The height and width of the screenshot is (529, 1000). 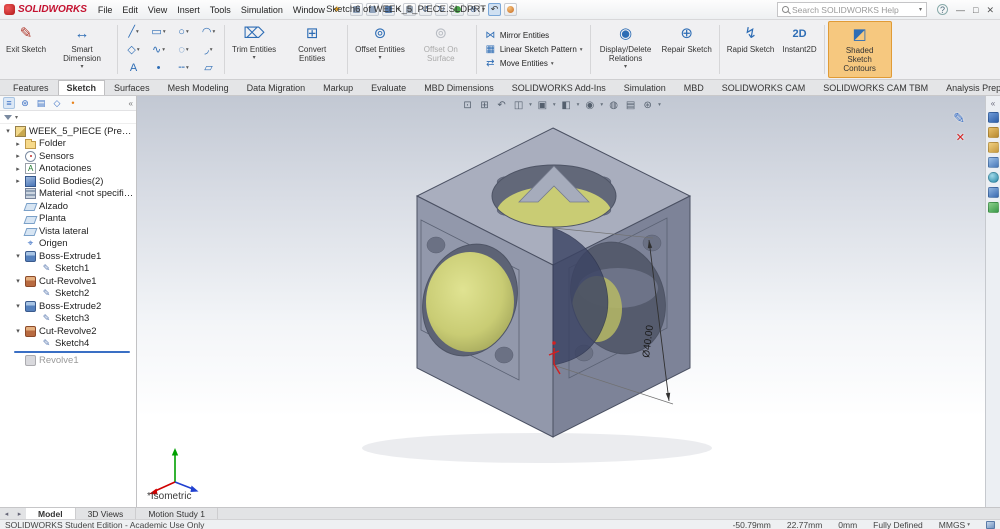 What do you see at coordinates (559, 87) in the screenshot?
I see `tab-solidworks-add-ins: SOLIDWORKS Add-Ins` at bounding box center [559, 87].